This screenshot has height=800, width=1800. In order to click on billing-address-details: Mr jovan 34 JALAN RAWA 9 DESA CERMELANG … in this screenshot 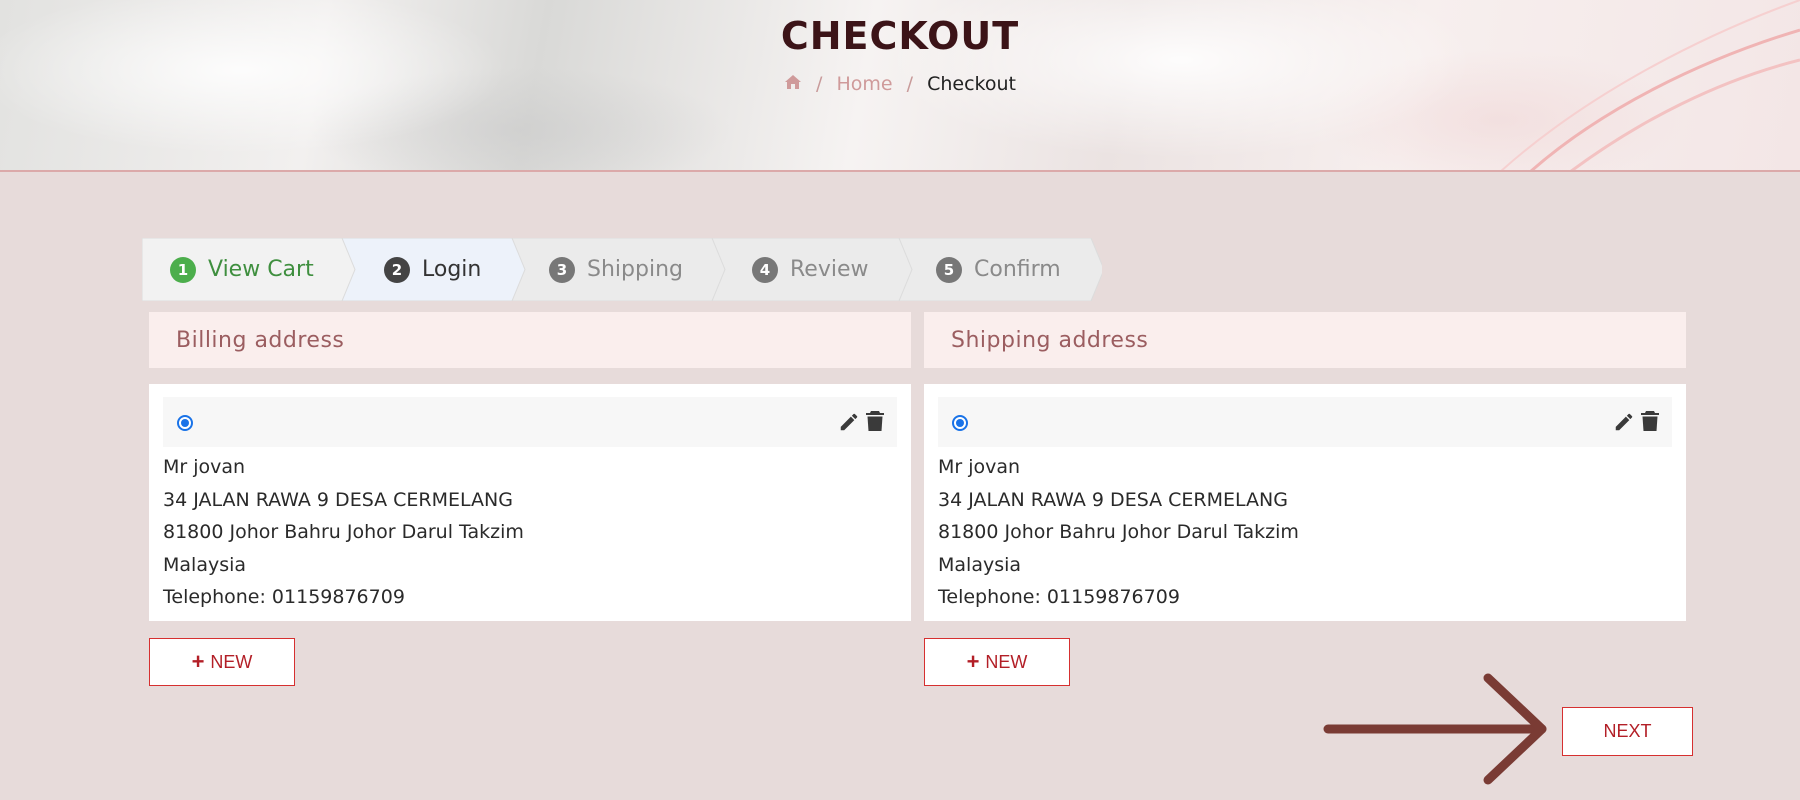, I will do `click(530, 530)`.